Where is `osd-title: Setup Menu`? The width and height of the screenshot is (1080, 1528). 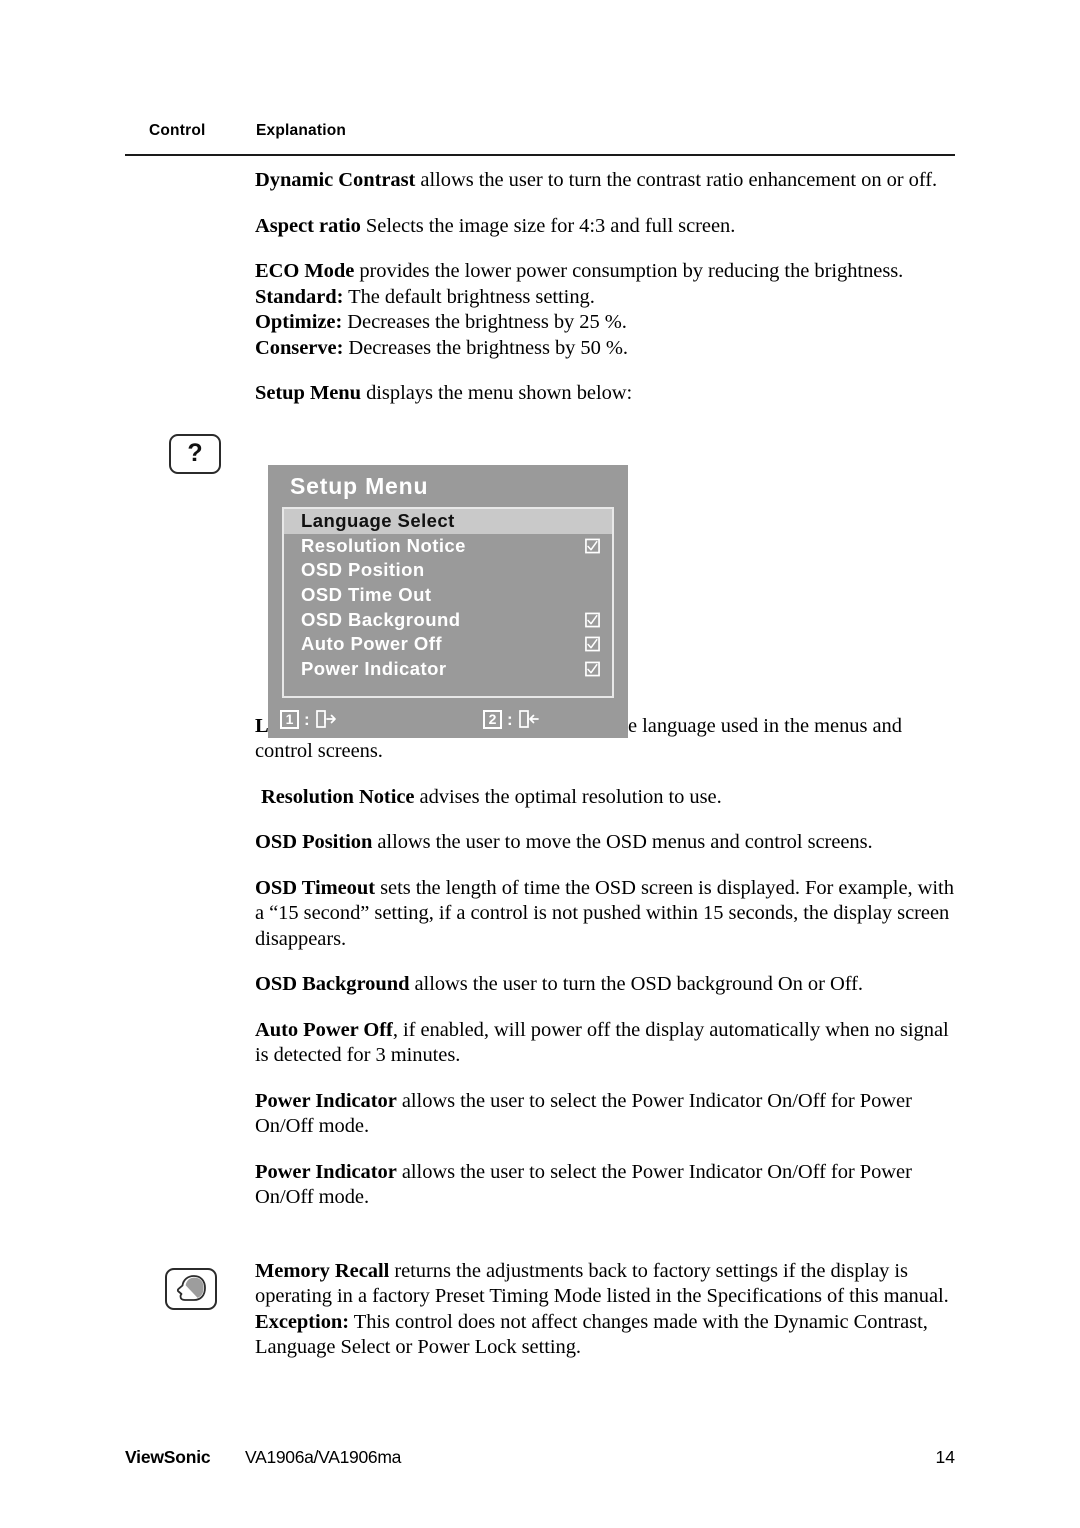
osd-title: Setup Menu is located at coordinates (359, 486).